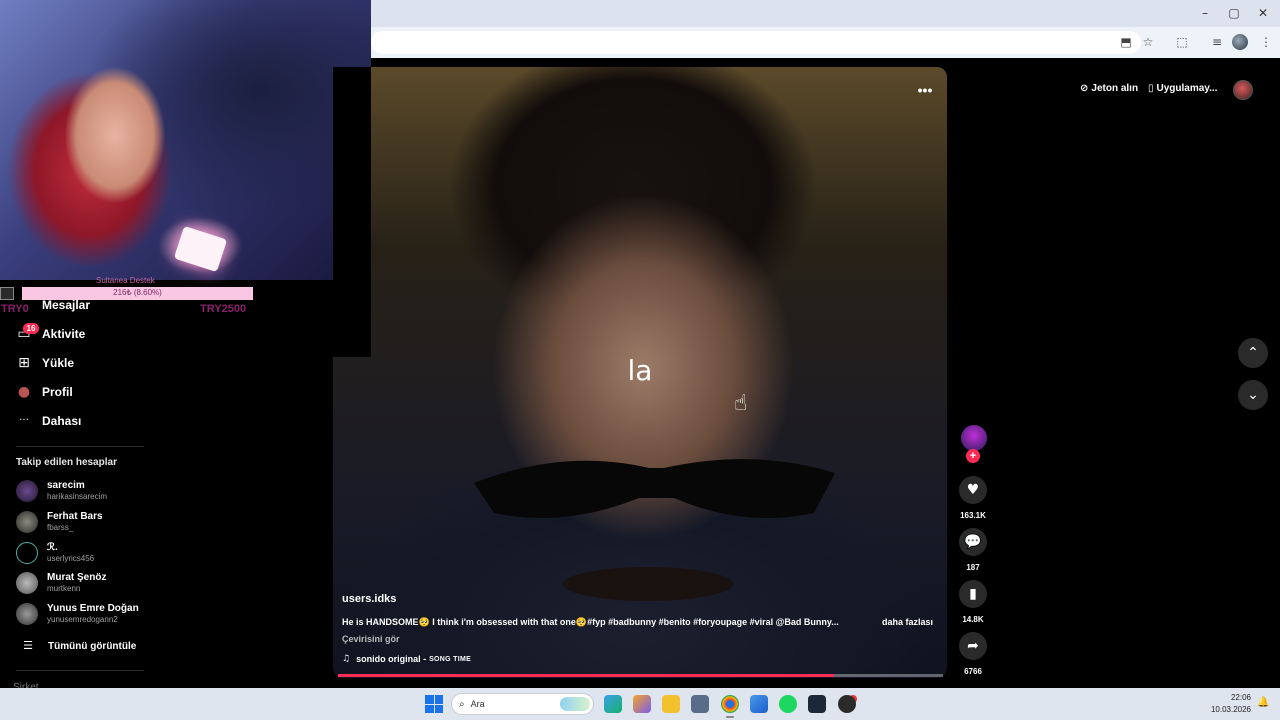 This screenshot has height=720, width=1280. What do you see at coordinates (973, 542) in the screenshot?
I see `comment-button: 💬` at bounding box center [973, 542].